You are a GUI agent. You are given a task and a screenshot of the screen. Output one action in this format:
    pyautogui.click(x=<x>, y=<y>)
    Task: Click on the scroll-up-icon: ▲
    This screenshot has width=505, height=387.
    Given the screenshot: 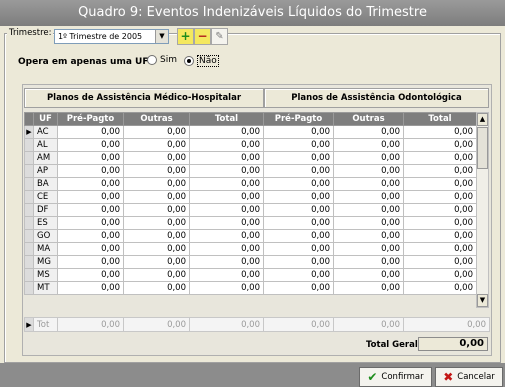 What is the action you would take?
    pyautogui.click(x=482, y=119)
    